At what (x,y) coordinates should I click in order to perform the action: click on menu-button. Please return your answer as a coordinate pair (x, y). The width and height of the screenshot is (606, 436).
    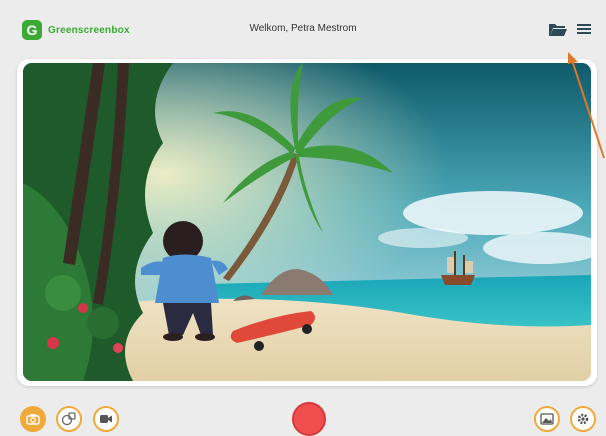
    Looking at the image, I should click on (584, 29).